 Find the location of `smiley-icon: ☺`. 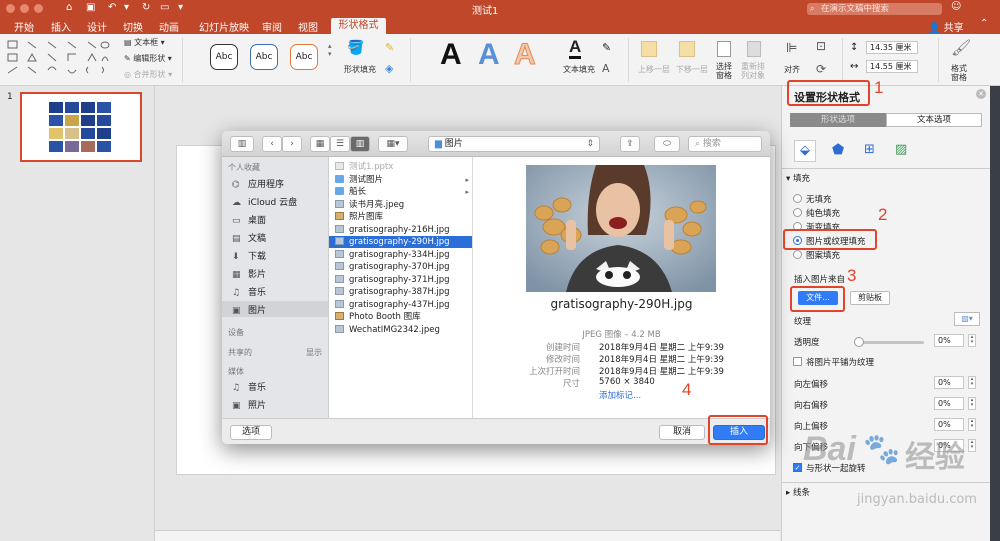

smiley-icon: ☺ is located at coordinates (956, 6).